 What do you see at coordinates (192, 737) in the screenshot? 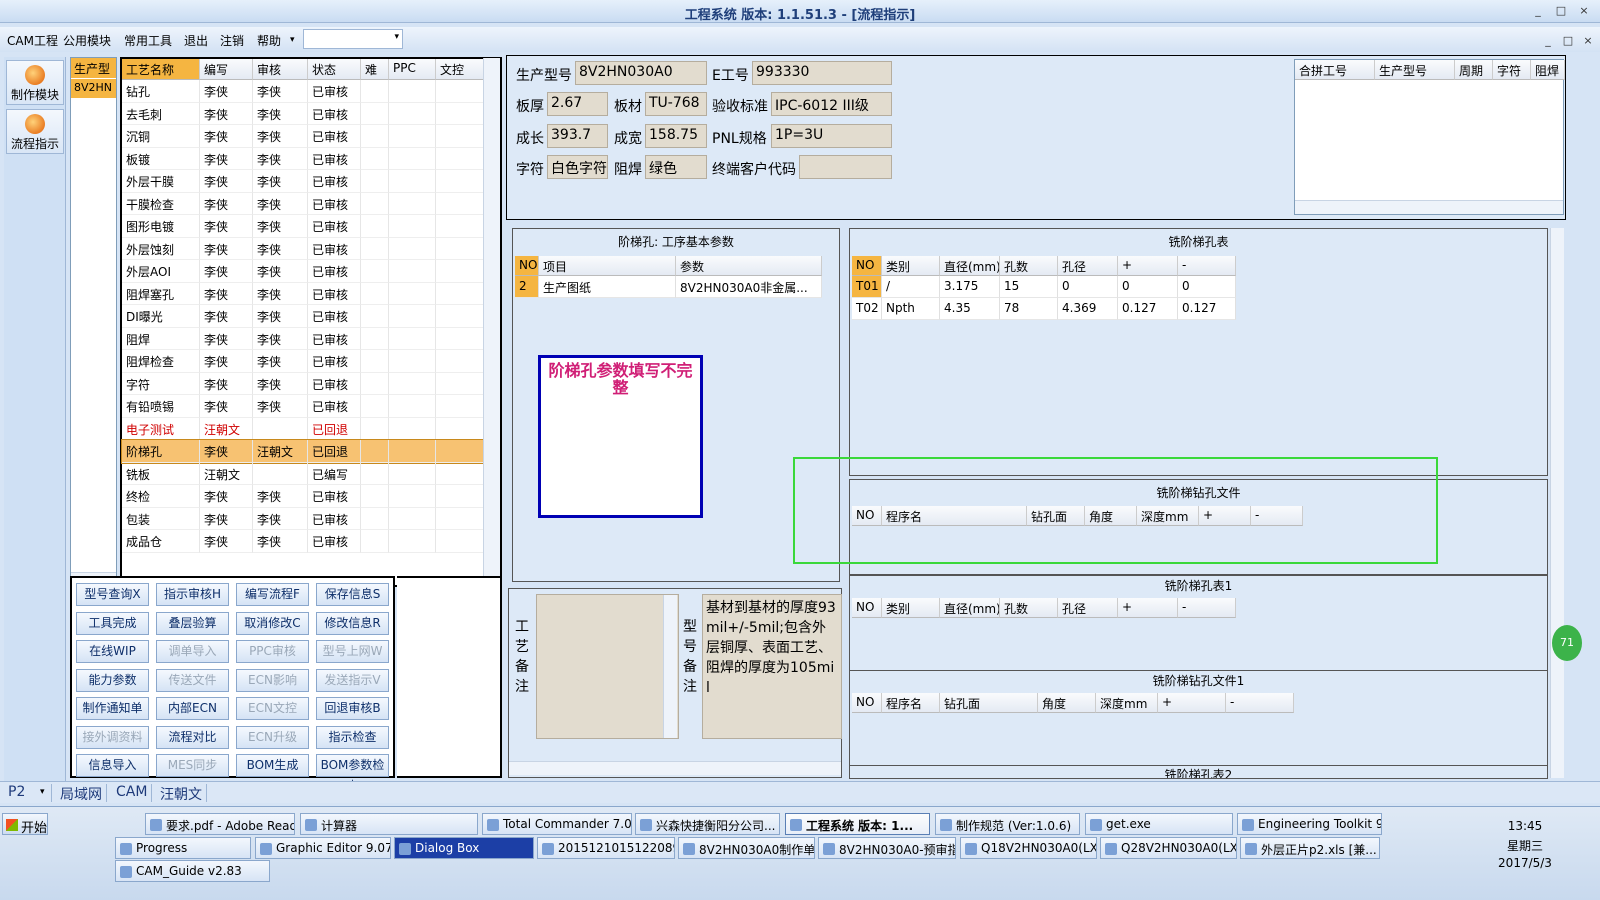
I see `function-button: 流程对比` at bounding box center [192, 737].